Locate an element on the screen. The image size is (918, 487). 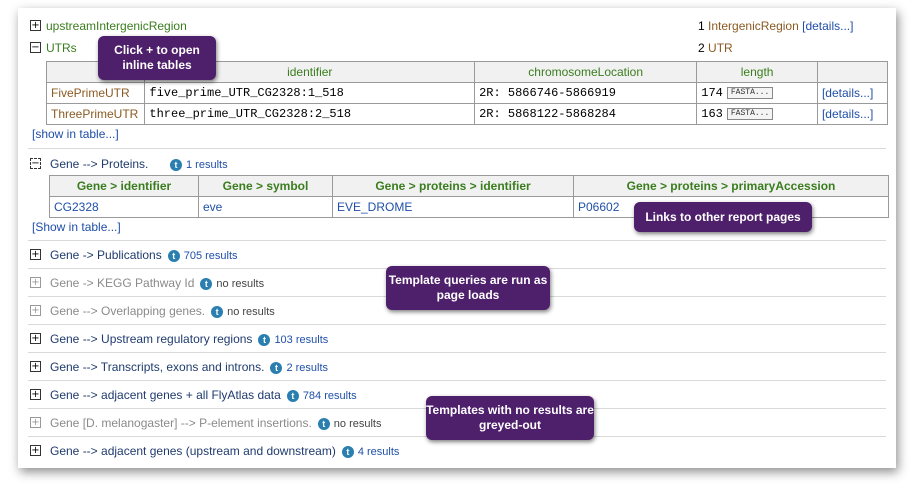
template-row: Gene -> Publications t 705 results is located at coordinates (144, 255).